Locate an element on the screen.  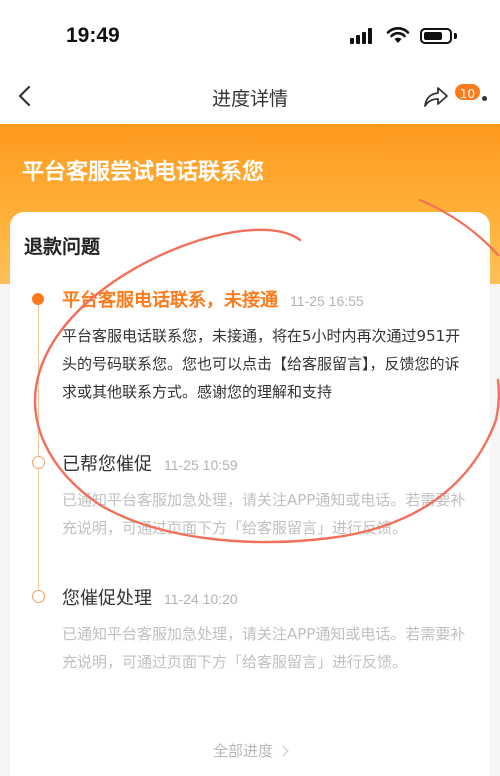
step-title: 已帮您催促 is located at coordinates (107, 464).